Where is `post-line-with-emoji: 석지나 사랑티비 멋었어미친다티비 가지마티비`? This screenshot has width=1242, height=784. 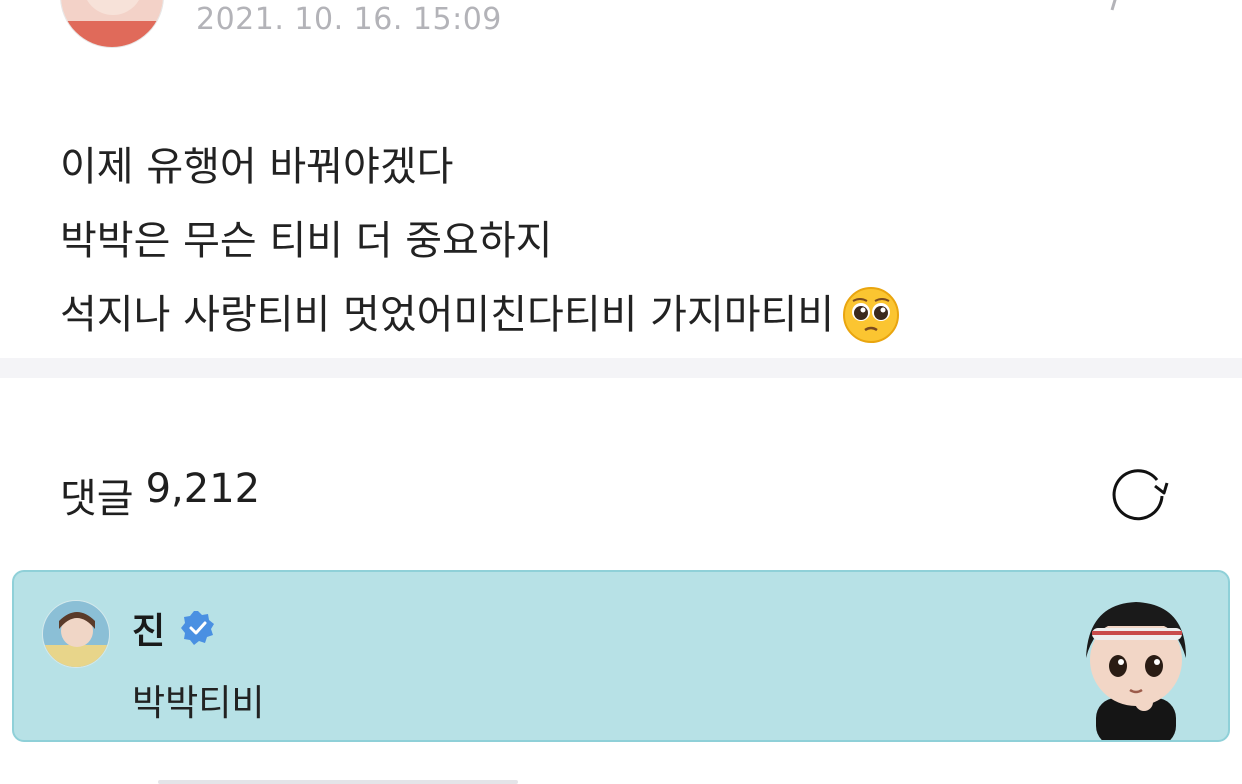 post-line-with-emoji: 석지나 사랑티비 멋었어미친다티비 가지마티비 is located at coordinates (620, 315).